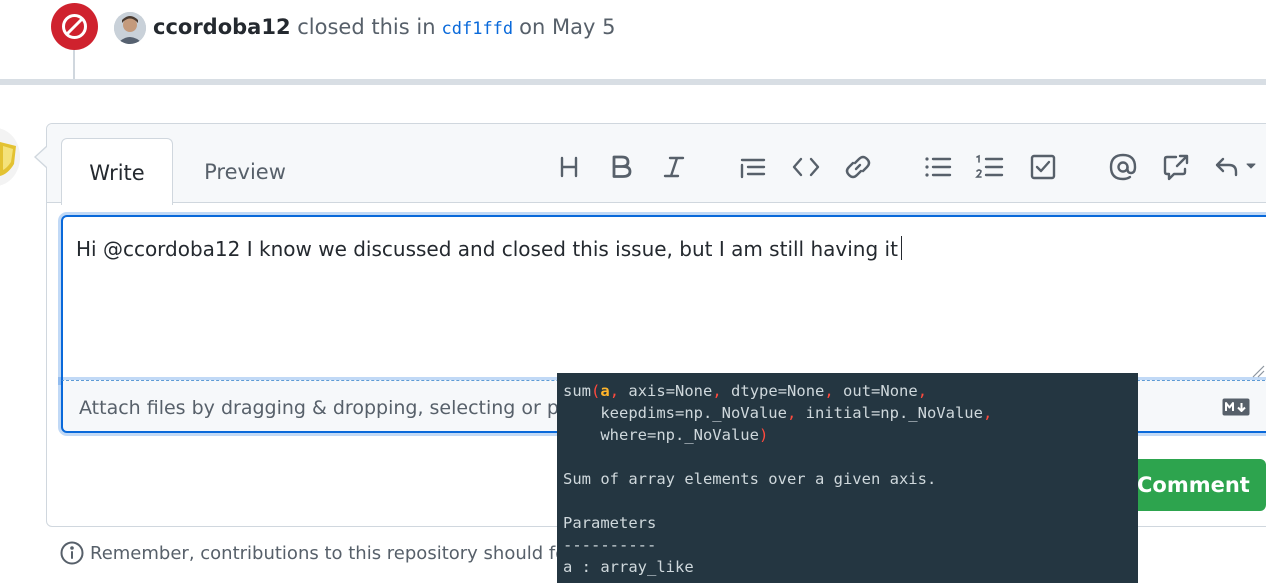 This screenshot has height=583, width=1266. I want to click on numbered-list-icon, so click(990, 167).